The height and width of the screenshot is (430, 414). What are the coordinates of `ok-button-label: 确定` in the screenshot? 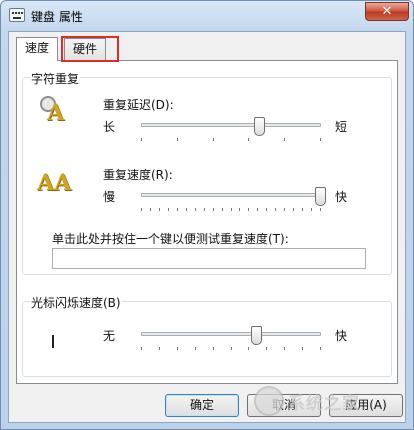 It's located at (201, 405).